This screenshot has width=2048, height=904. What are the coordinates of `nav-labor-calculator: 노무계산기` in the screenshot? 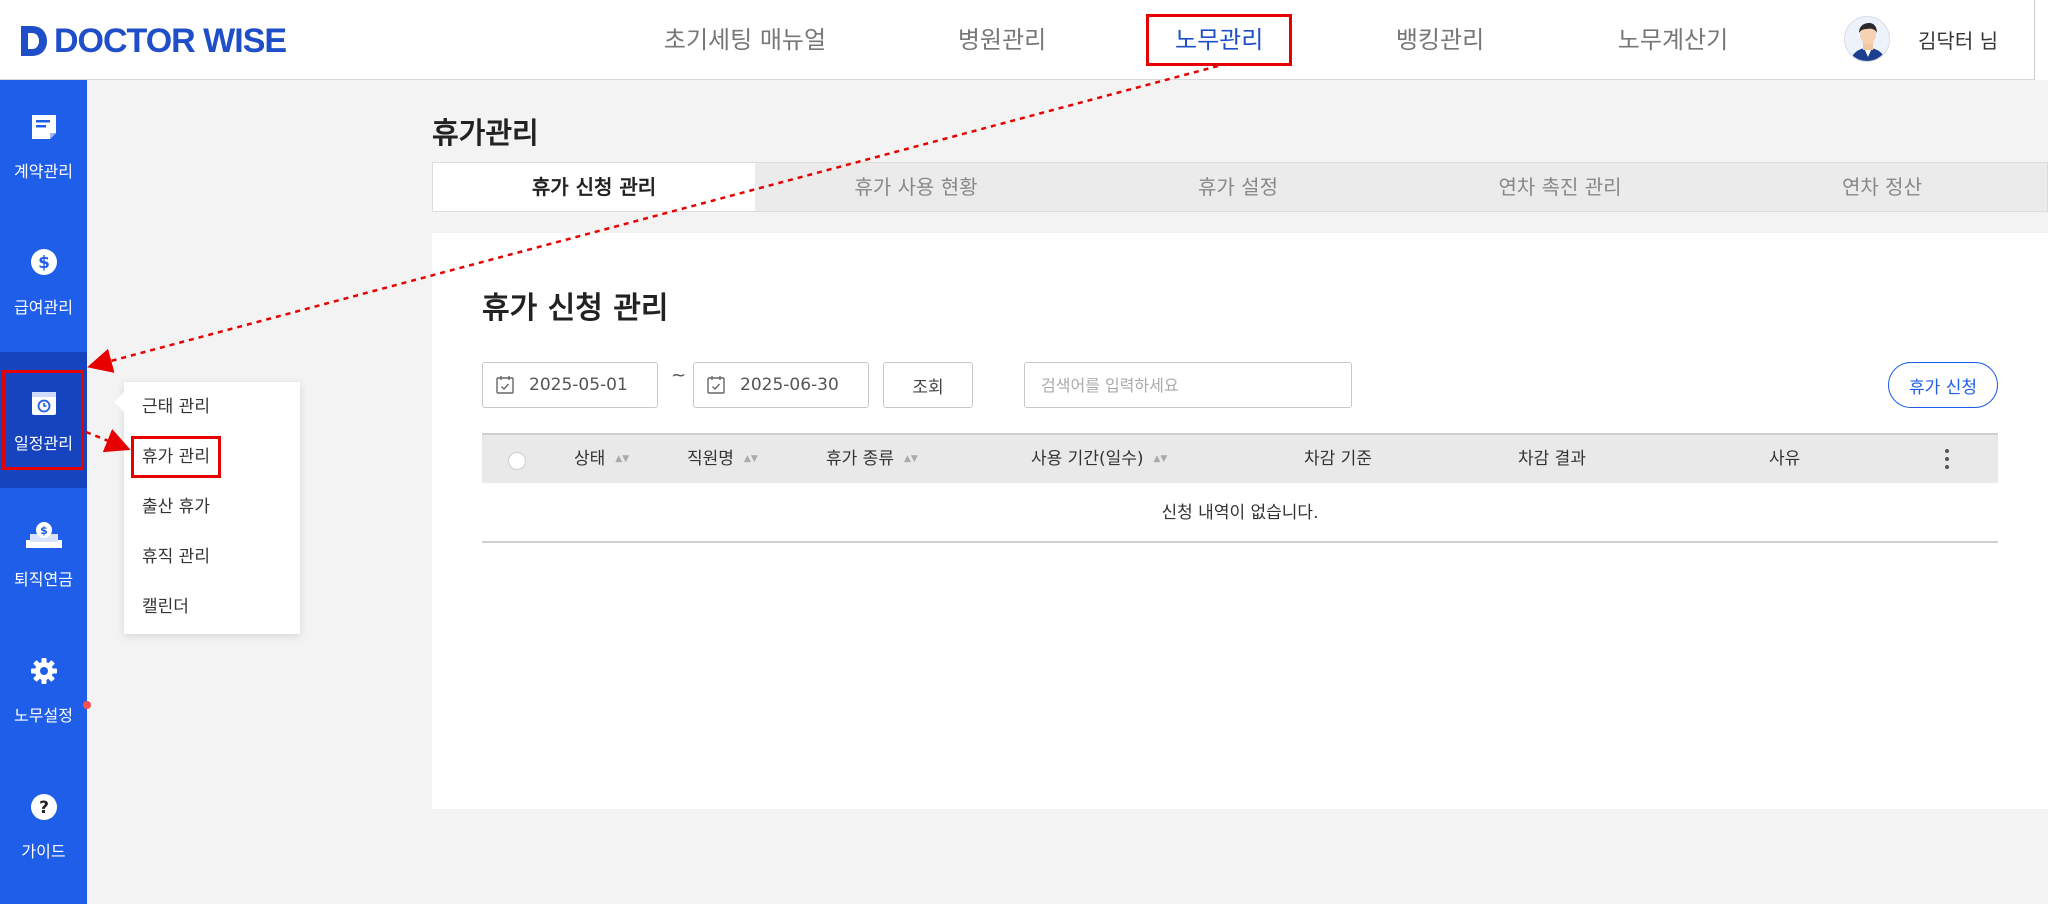 It's located at (1673, 40).